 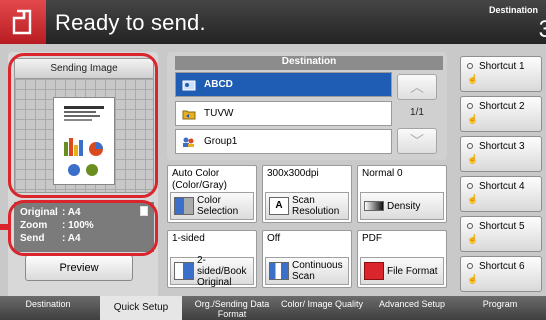 What do you see at coordinates (189, 114) in the screenshot?
I see `folder-icon` at bounding box center [189, 114].